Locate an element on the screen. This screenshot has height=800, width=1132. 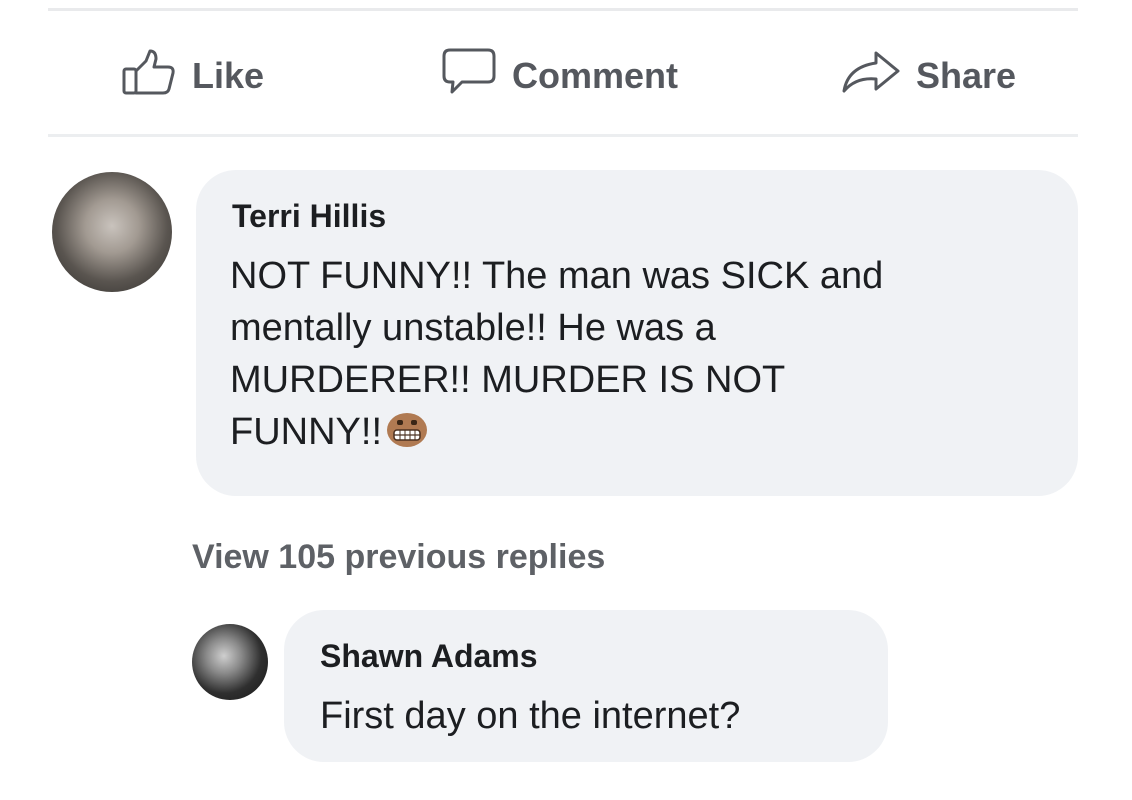
comment-line: mentally unstable!! He was a is located at coordinates (473, 328).